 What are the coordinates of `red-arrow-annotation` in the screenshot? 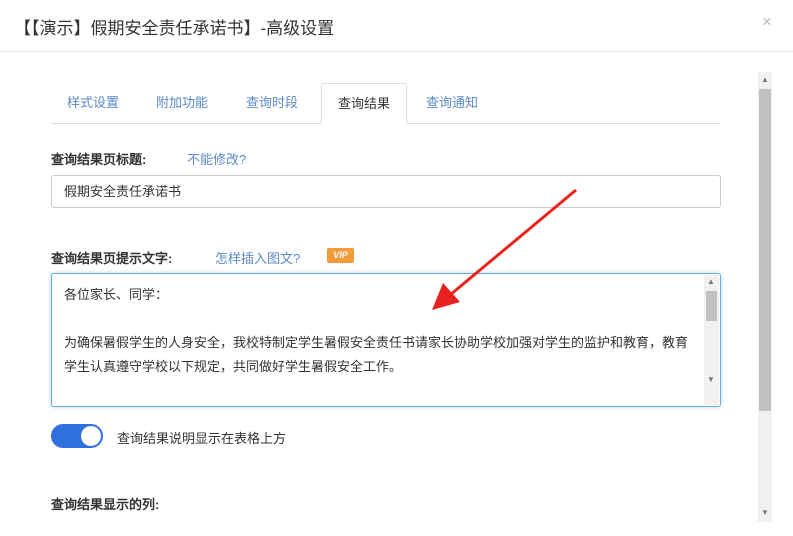 It's located at (504, 249).